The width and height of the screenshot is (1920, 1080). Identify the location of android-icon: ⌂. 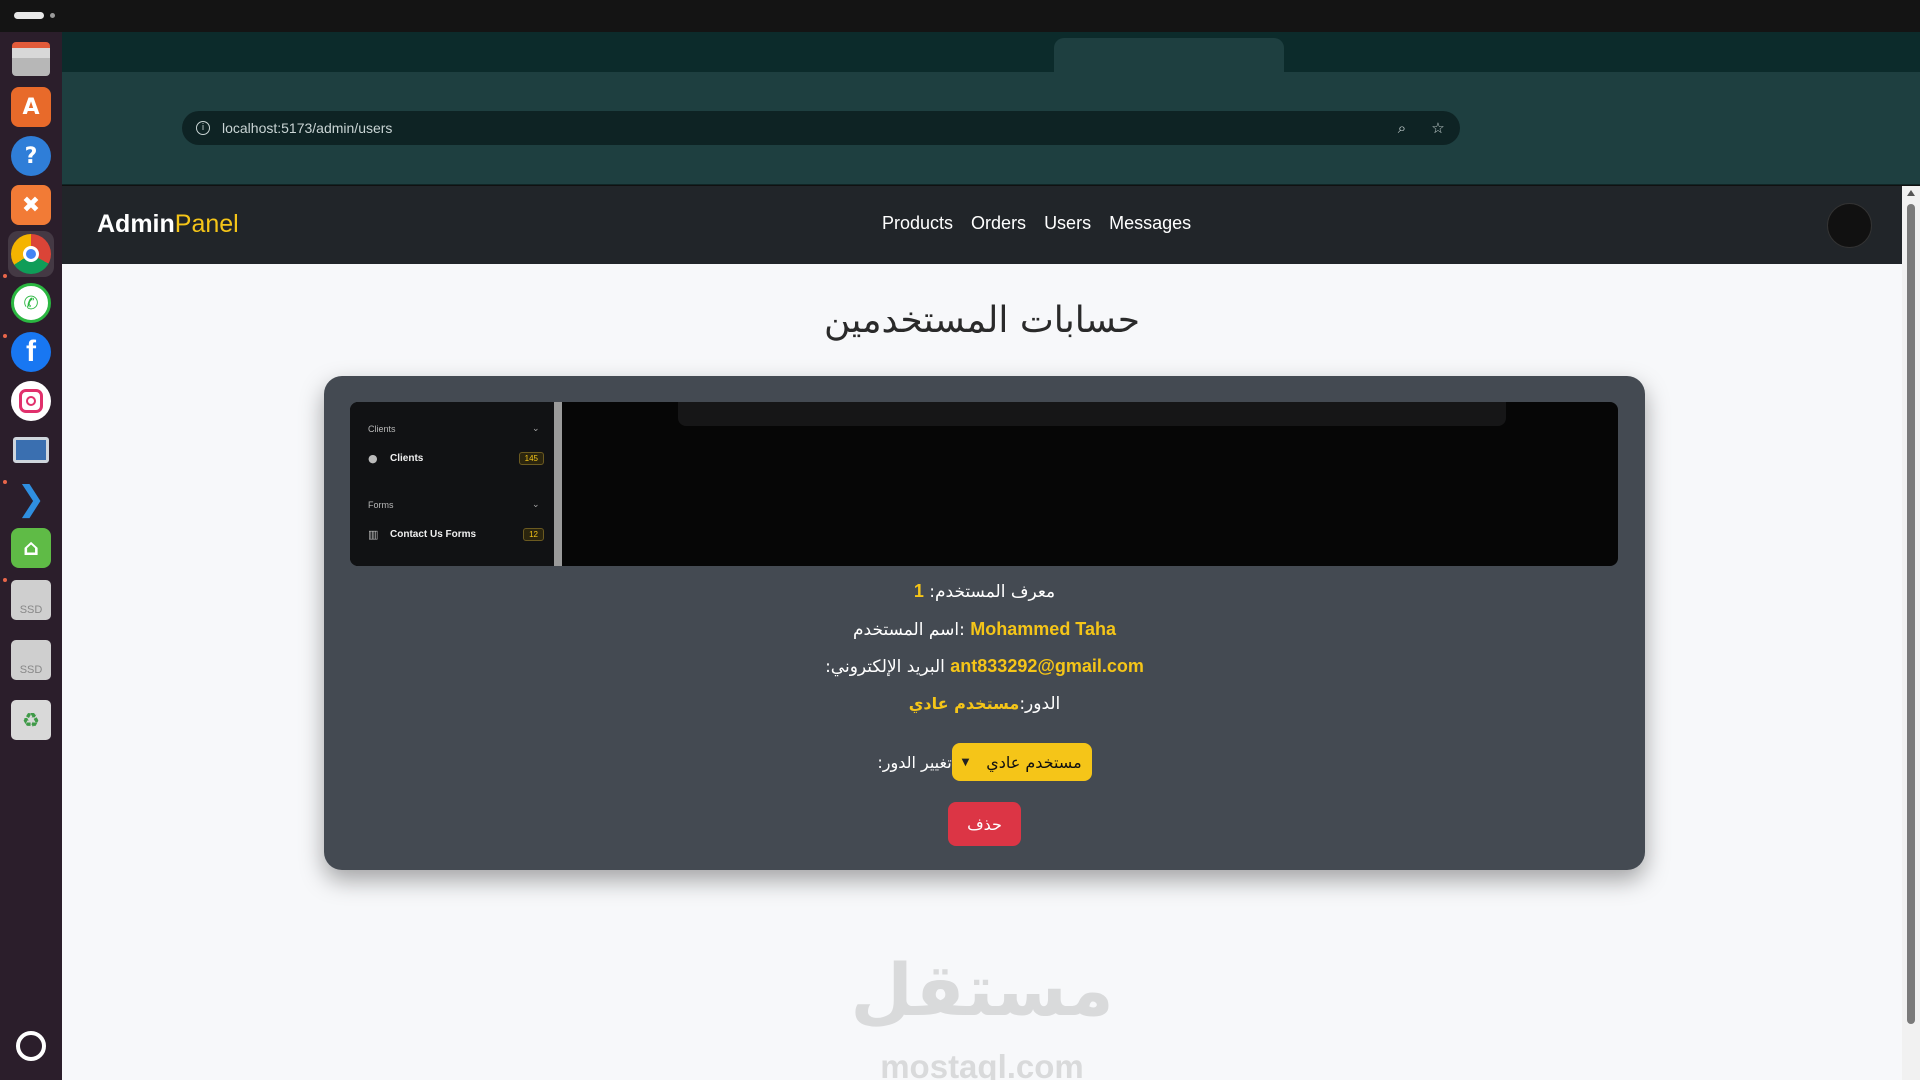
(31, 548).